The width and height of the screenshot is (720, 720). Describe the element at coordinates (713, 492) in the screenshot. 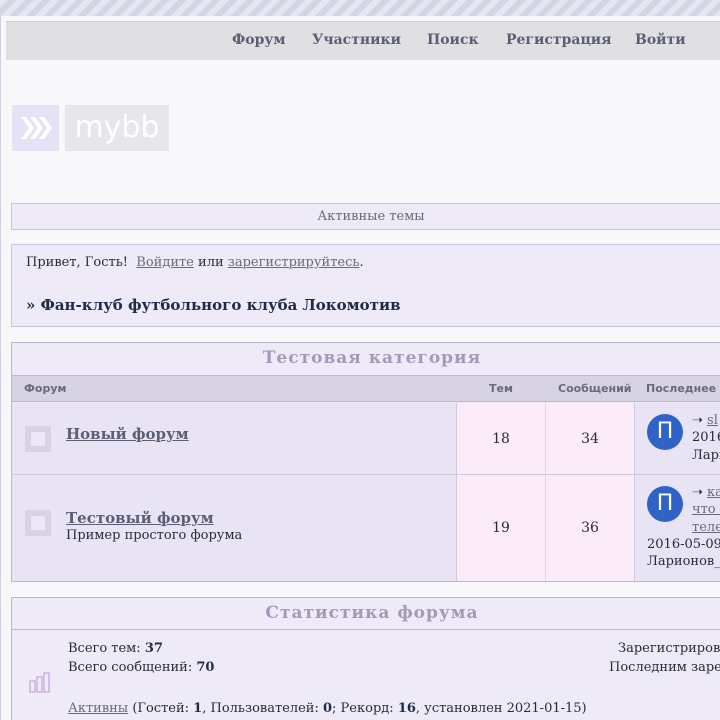

I see `last-topic-link: ка` at that location.